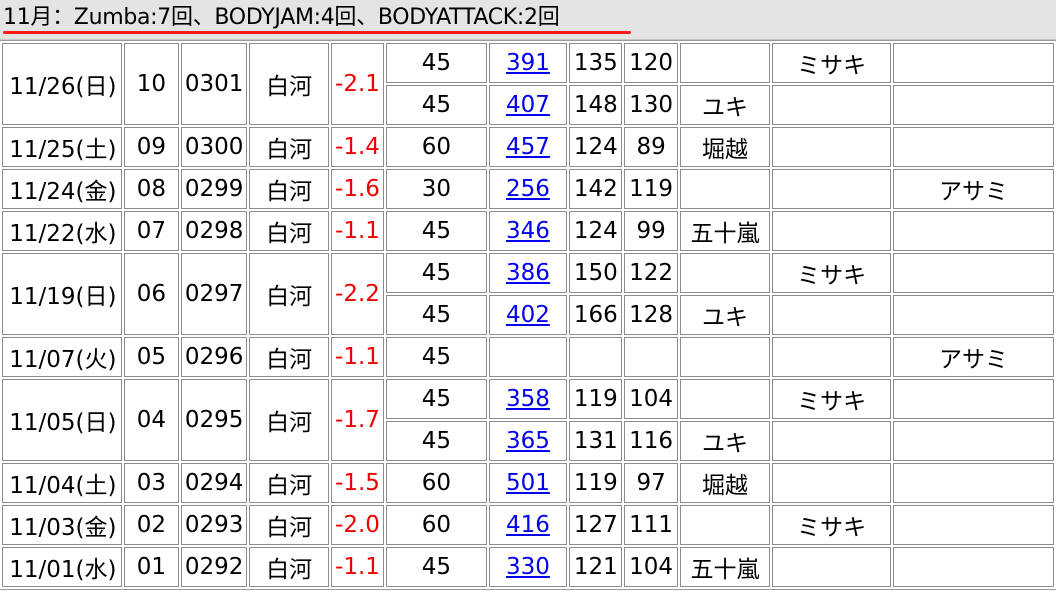 This screenshot has height=610, width=1056. I want to click on calorie-link: 457, so click(528, 147).